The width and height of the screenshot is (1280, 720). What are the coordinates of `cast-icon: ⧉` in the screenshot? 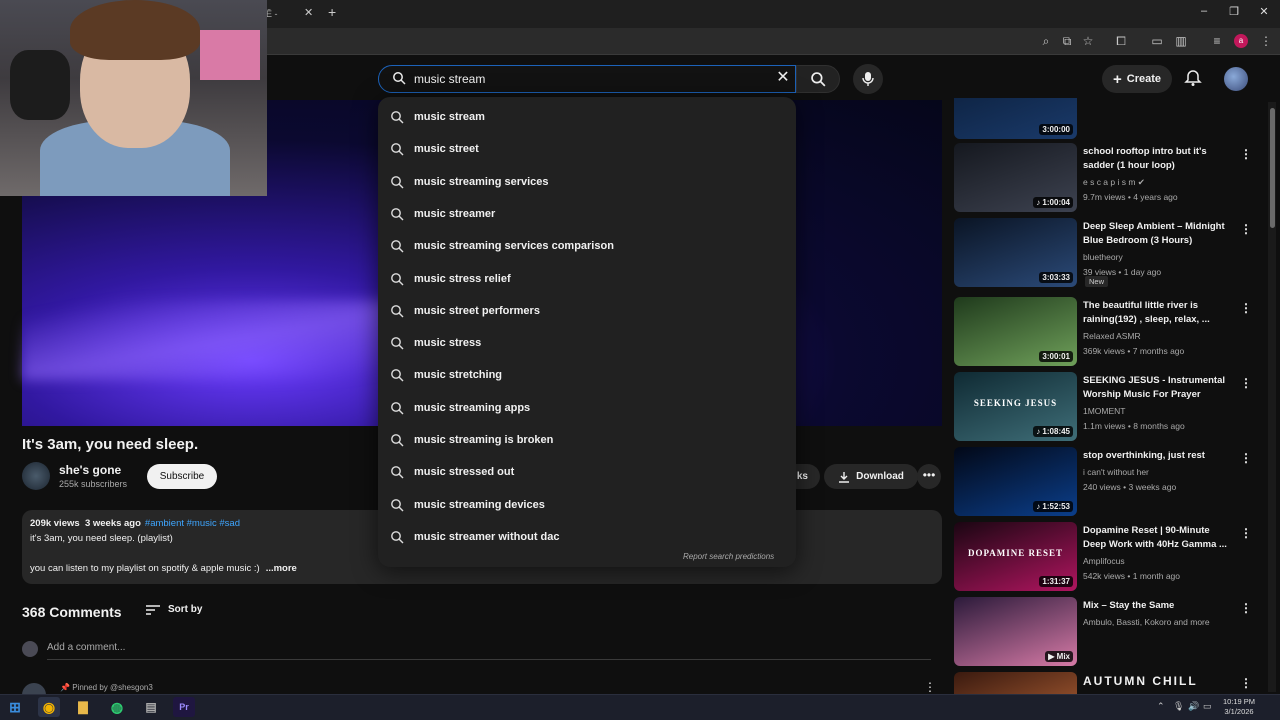 It's located at (1067, 41).